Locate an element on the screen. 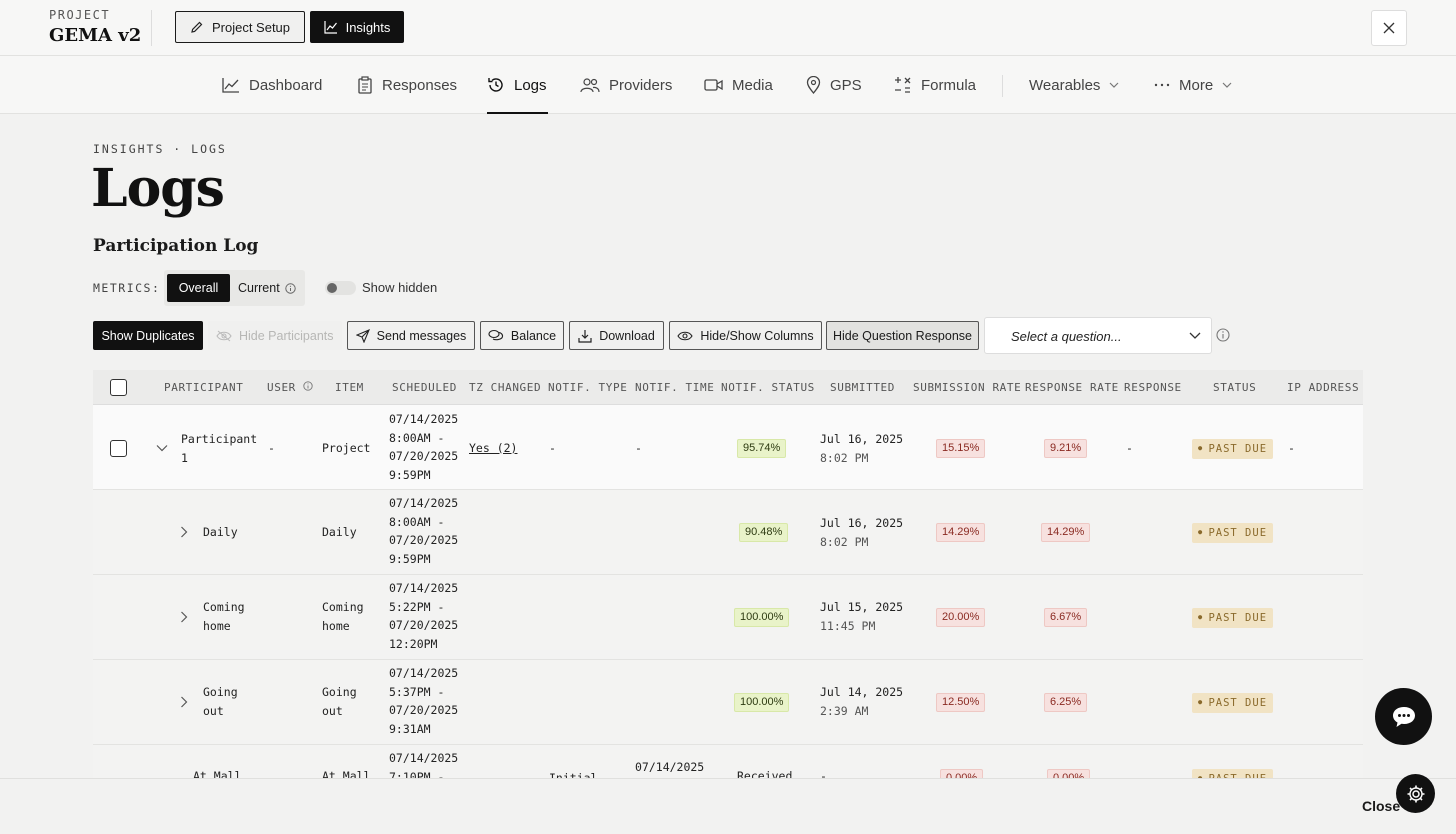 Image resolution: width=1456 pixels, height=834 pixels. submitted-value: Jul 14, 2025 2:39 AM is located at coordinates (862, 701).